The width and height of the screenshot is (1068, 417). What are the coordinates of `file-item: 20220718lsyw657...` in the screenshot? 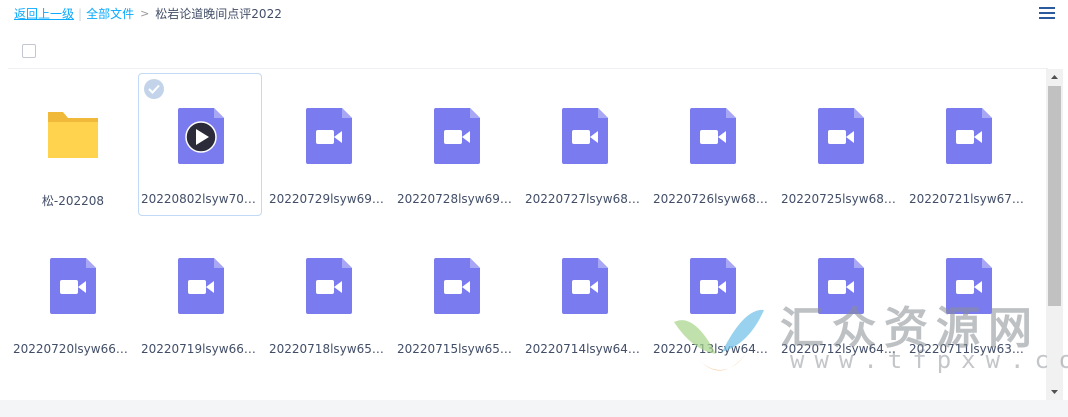 It's located at (328, 294).